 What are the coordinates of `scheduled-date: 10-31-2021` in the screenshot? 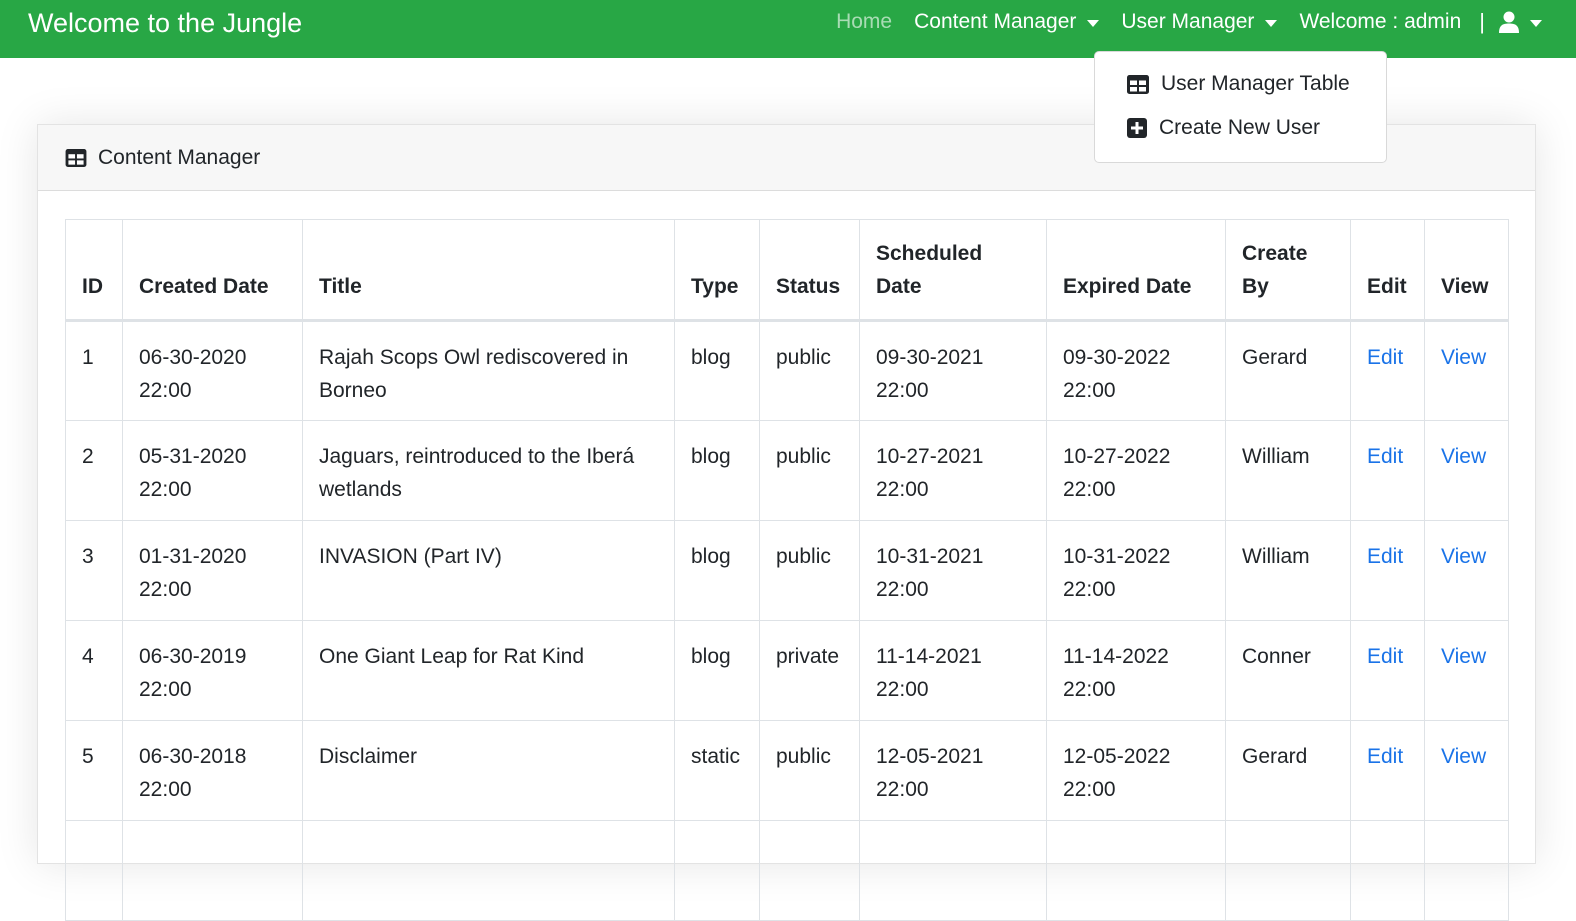 It's located at (930, 556).